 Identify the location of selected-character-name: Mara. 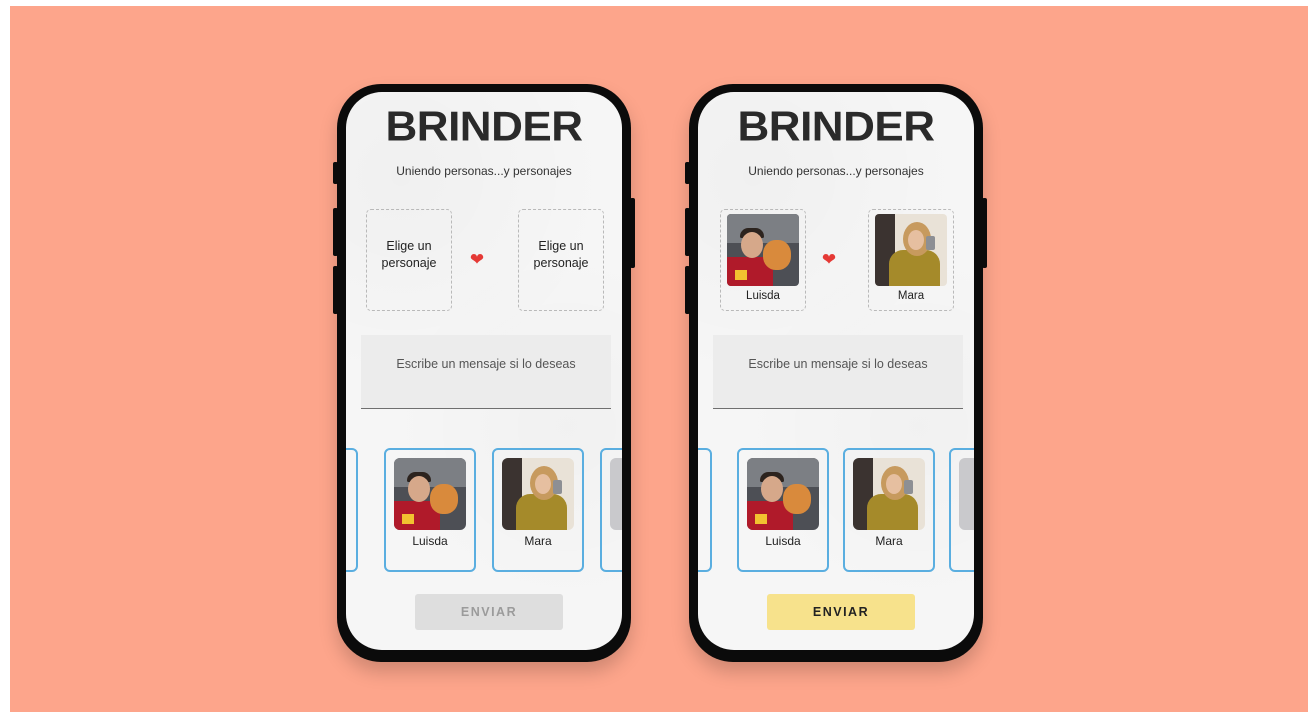
(911, 296).